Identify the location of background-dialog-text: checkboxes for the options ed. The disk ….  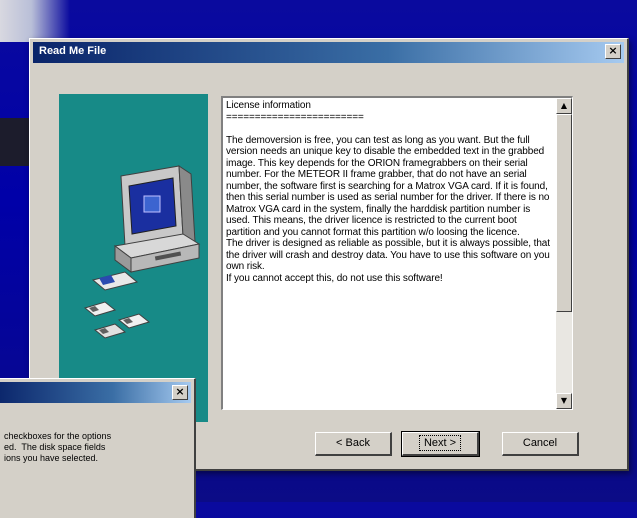
(58, 447).